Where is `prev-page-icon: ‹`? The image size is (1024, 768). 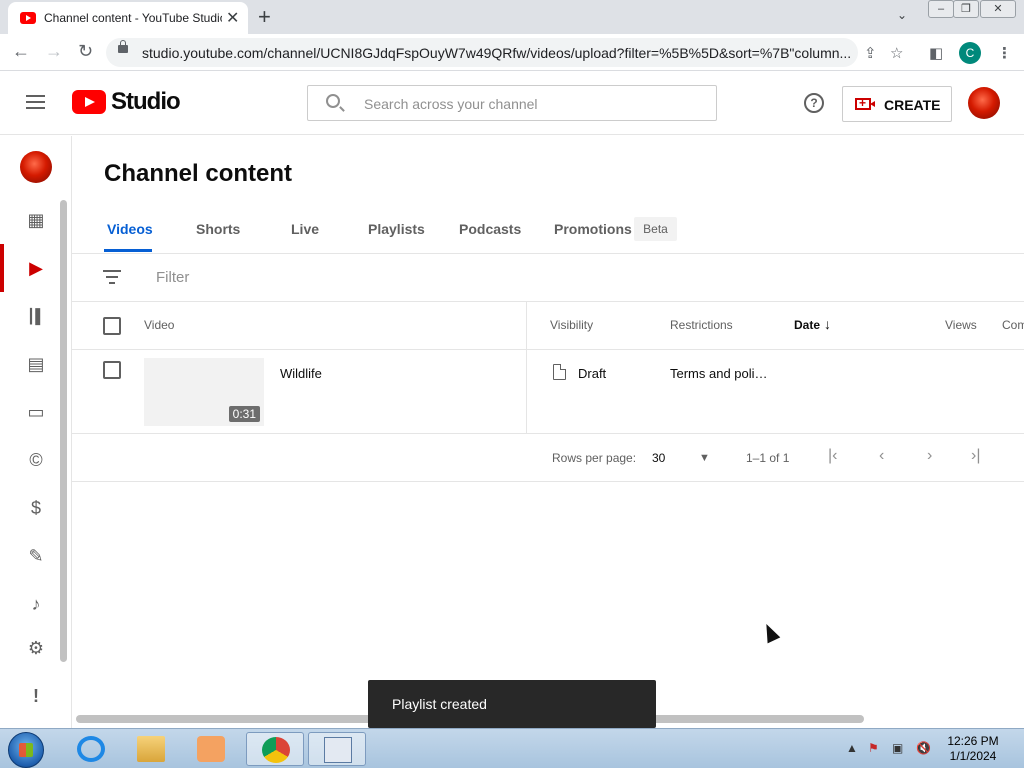
prev-page-icon: ‹ is located at coordinates (881, 456).